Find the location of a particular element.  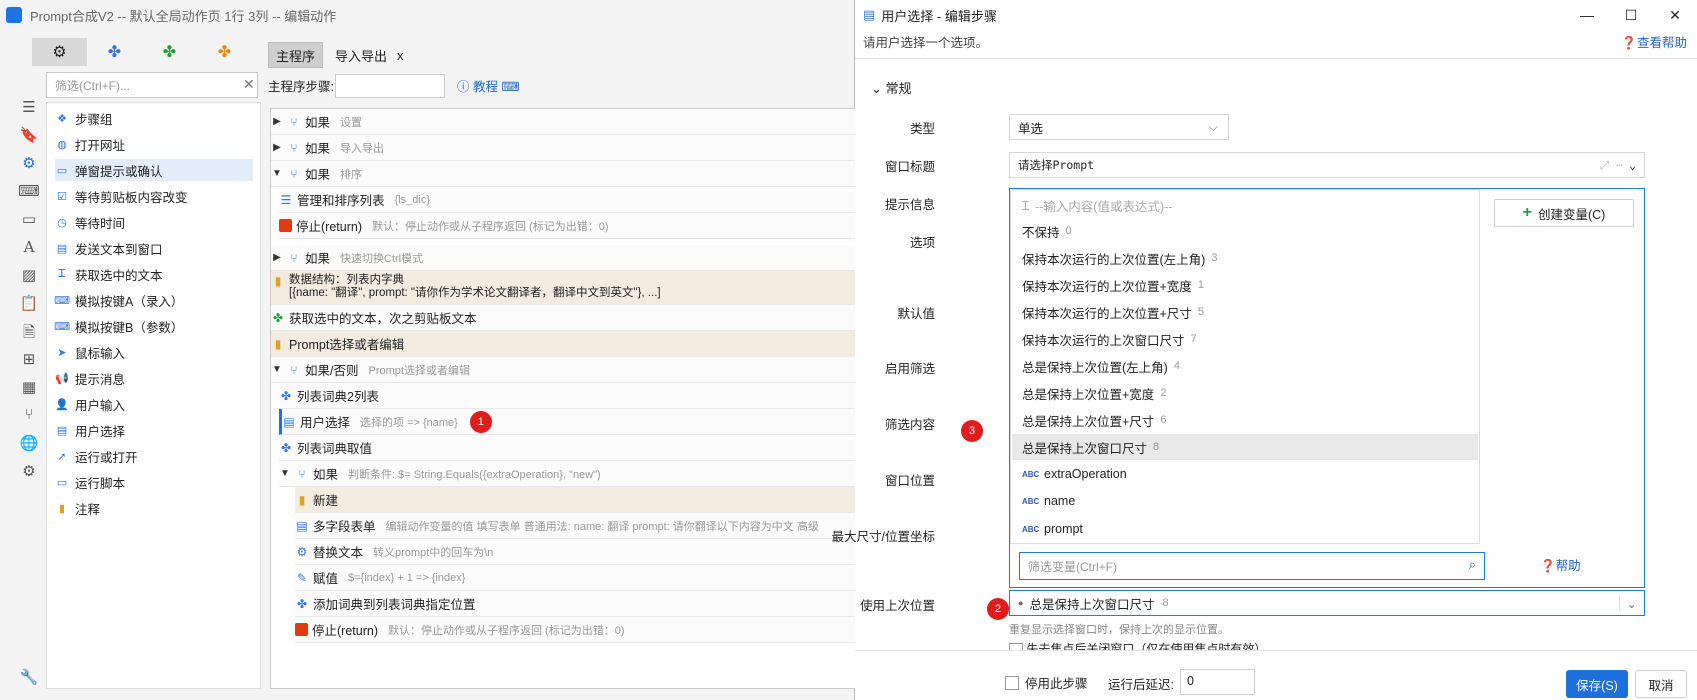

save-button: 保存(S) is located at coordinates (1597, 684).